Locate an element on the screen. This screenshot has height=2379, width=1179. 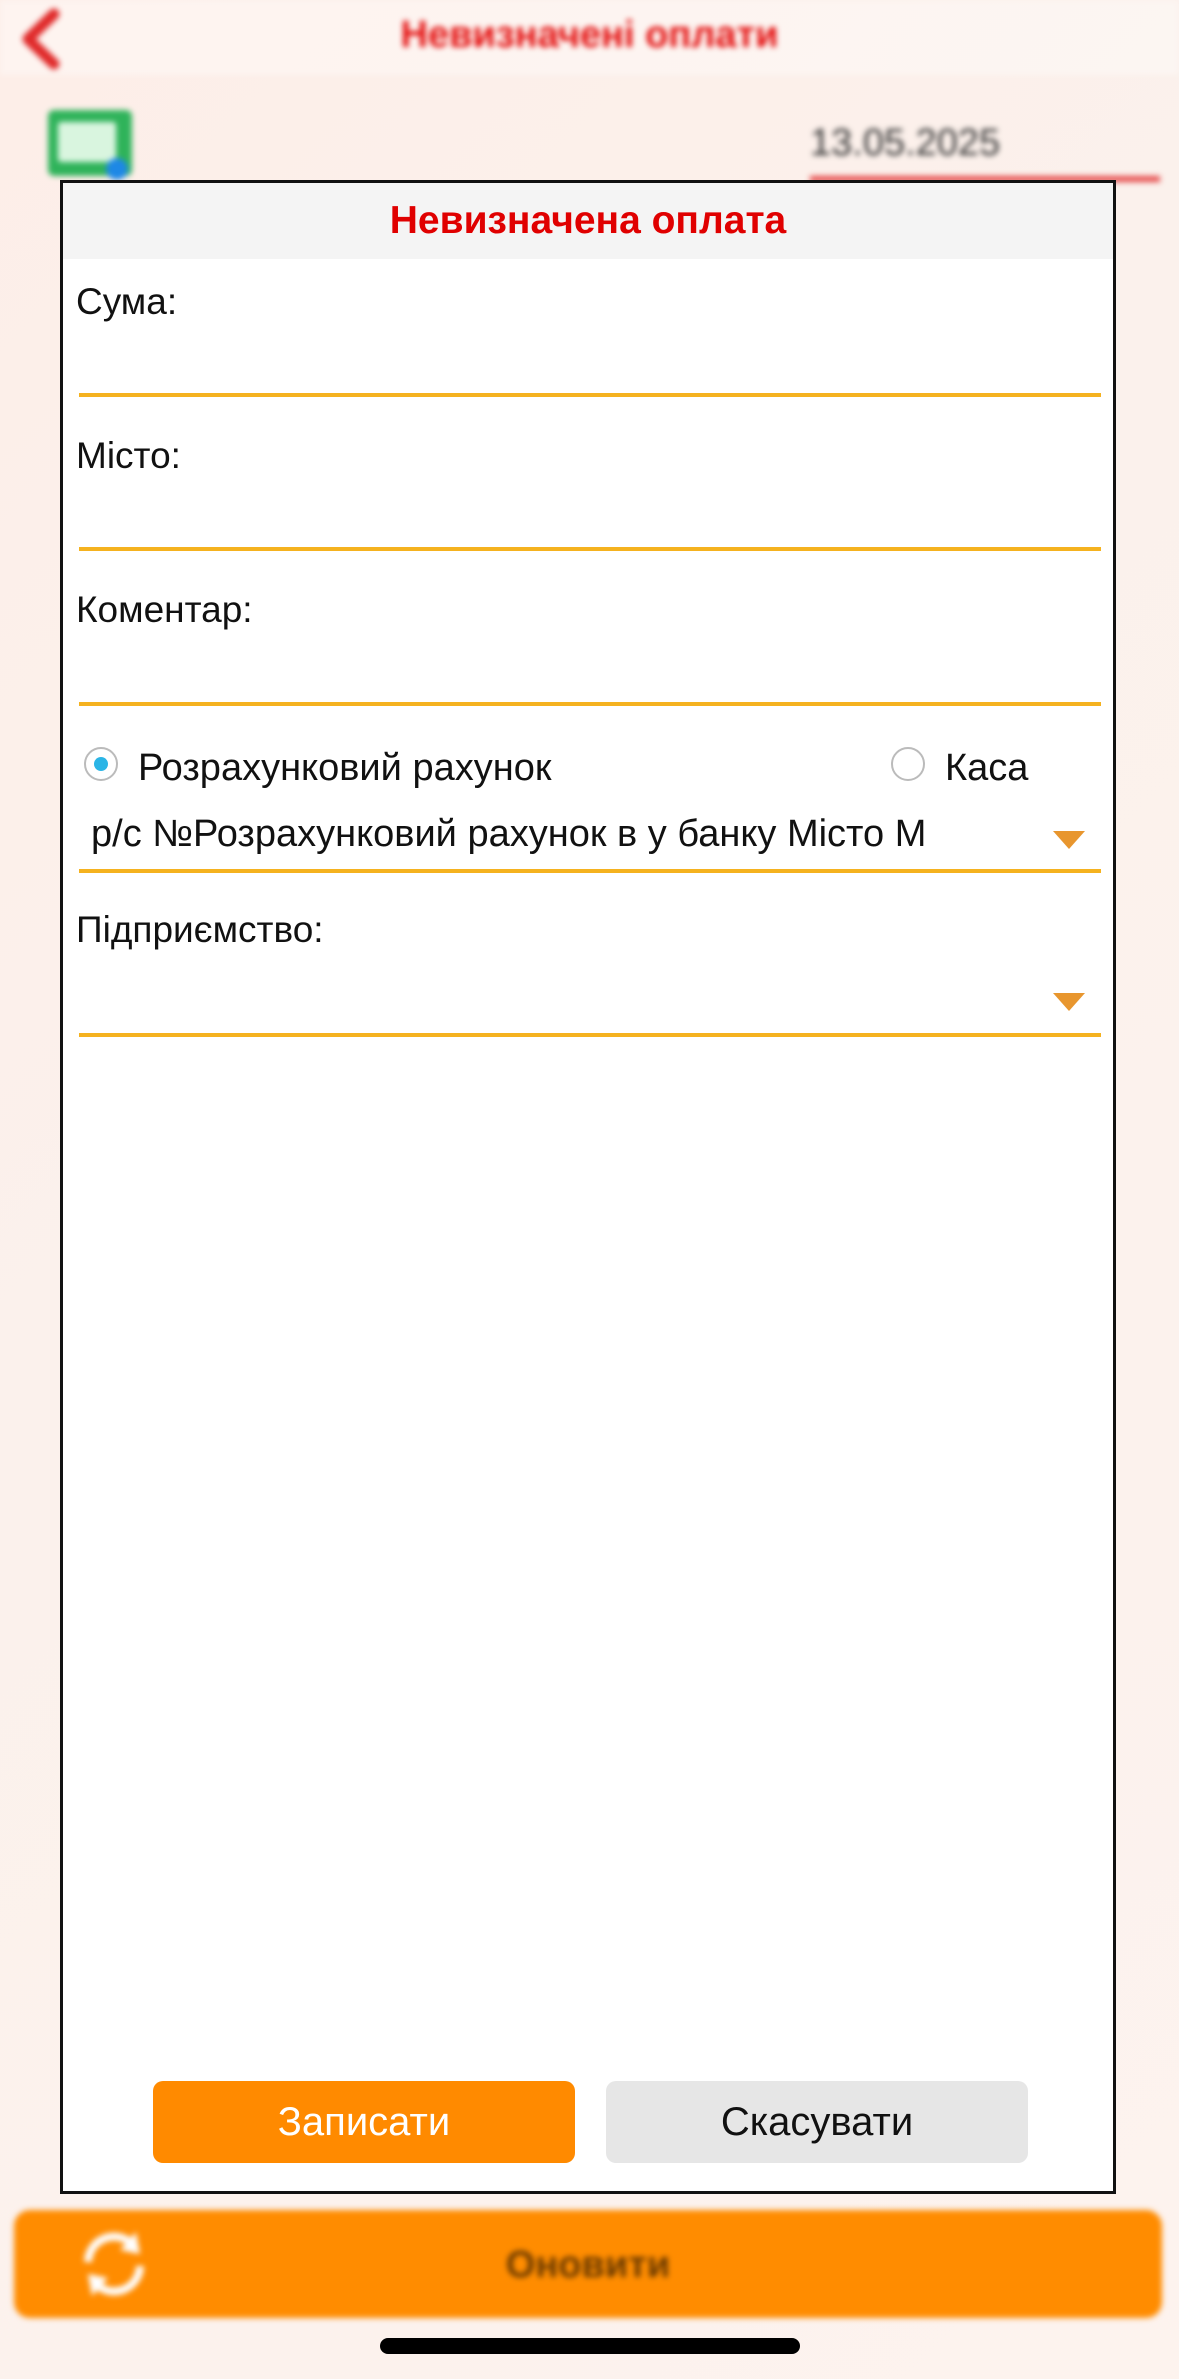
radio-bank-account is located at coordinates (101, 764).